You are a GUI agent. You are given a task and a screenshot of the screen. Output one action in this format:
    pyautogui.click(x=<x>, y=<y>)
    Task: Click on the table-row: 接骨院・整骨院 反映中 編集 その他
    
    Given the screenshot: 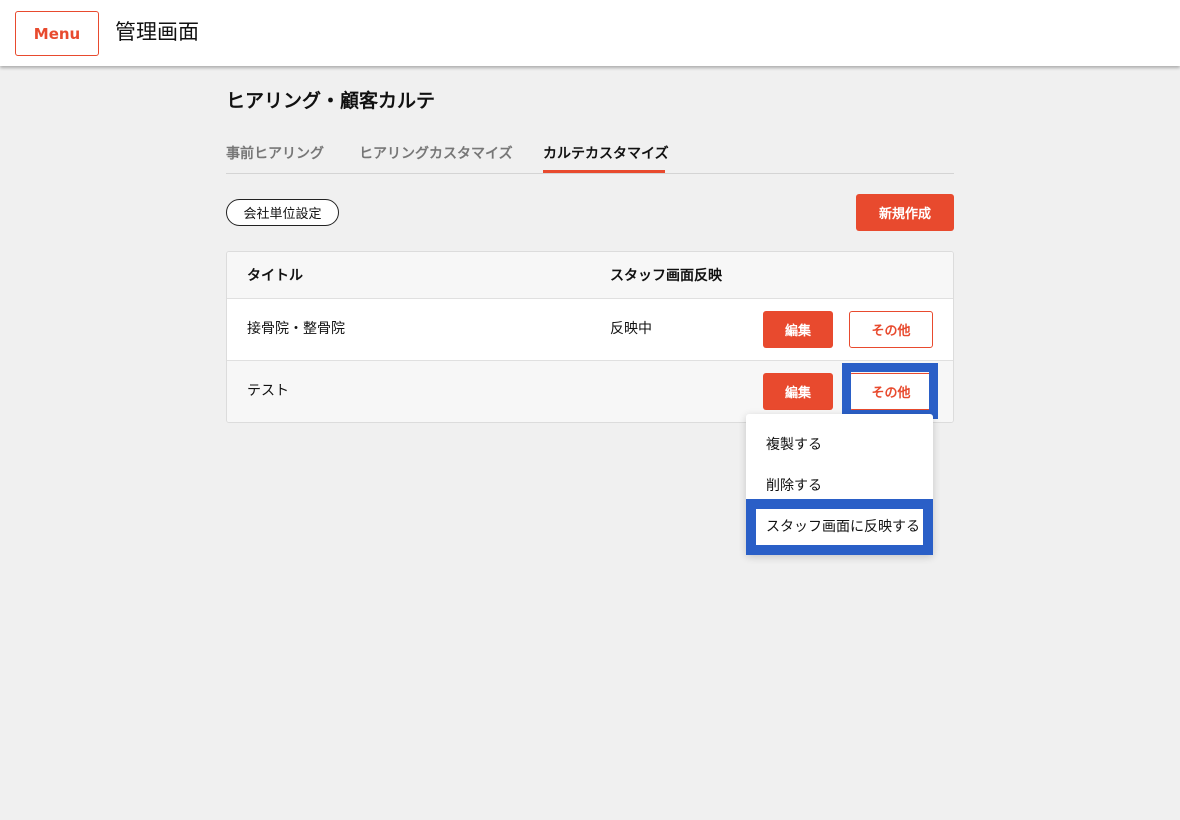 What is the action you would take?
    pyautogui.click(x=590, y=330)
    